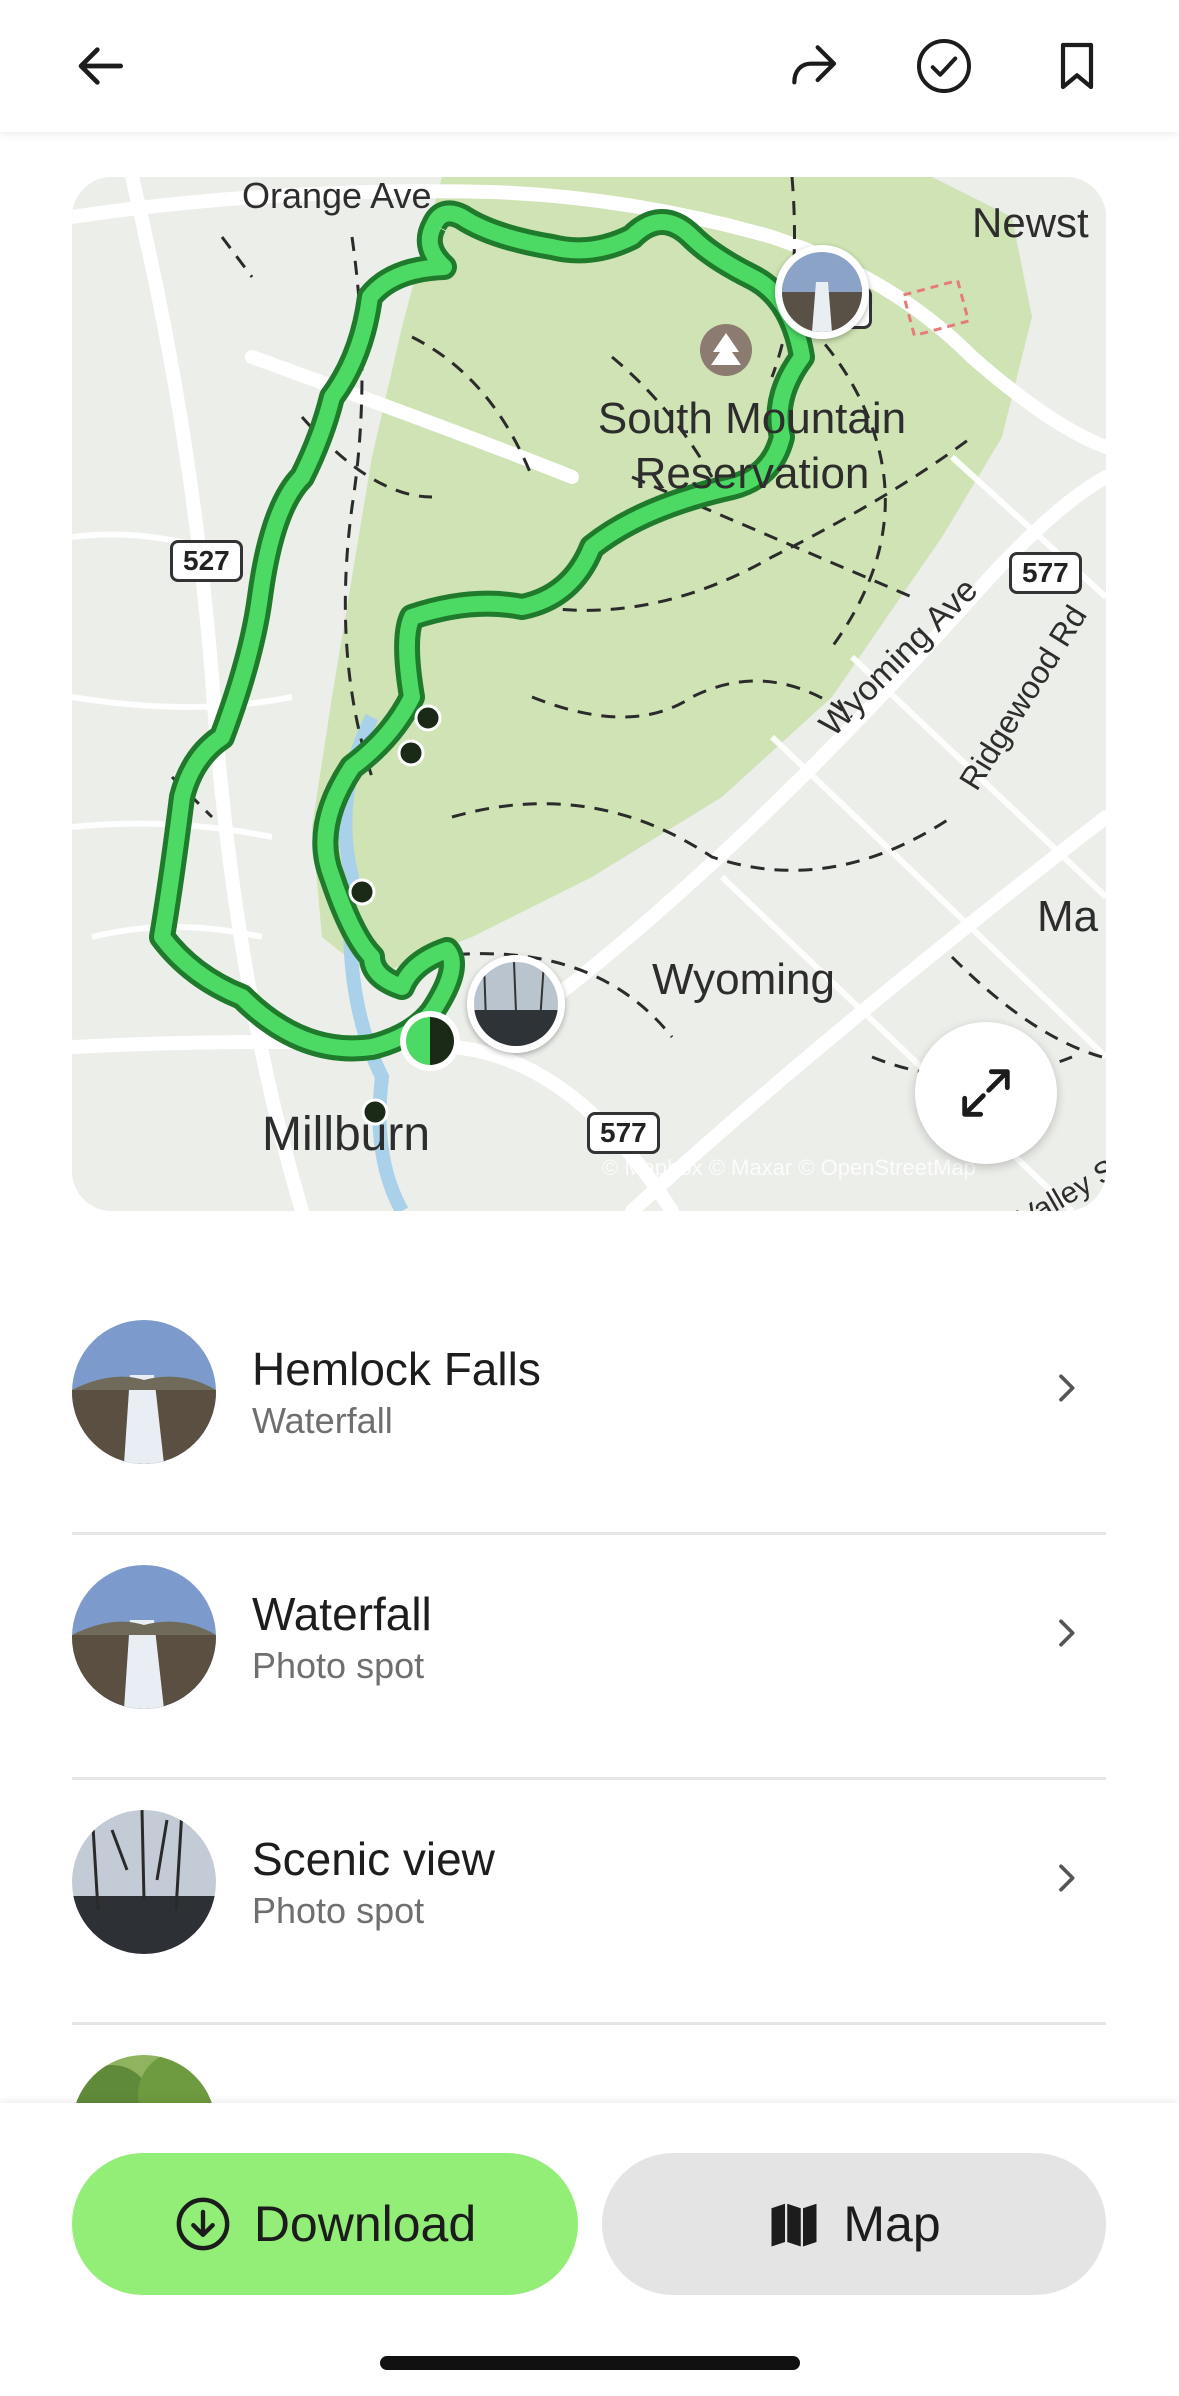 This screenshot has width=1179, height=2396. Describe the element at coordinates (589, 2249) in the screenshot. I see `bottom-action-bar: Download Map` at that location.